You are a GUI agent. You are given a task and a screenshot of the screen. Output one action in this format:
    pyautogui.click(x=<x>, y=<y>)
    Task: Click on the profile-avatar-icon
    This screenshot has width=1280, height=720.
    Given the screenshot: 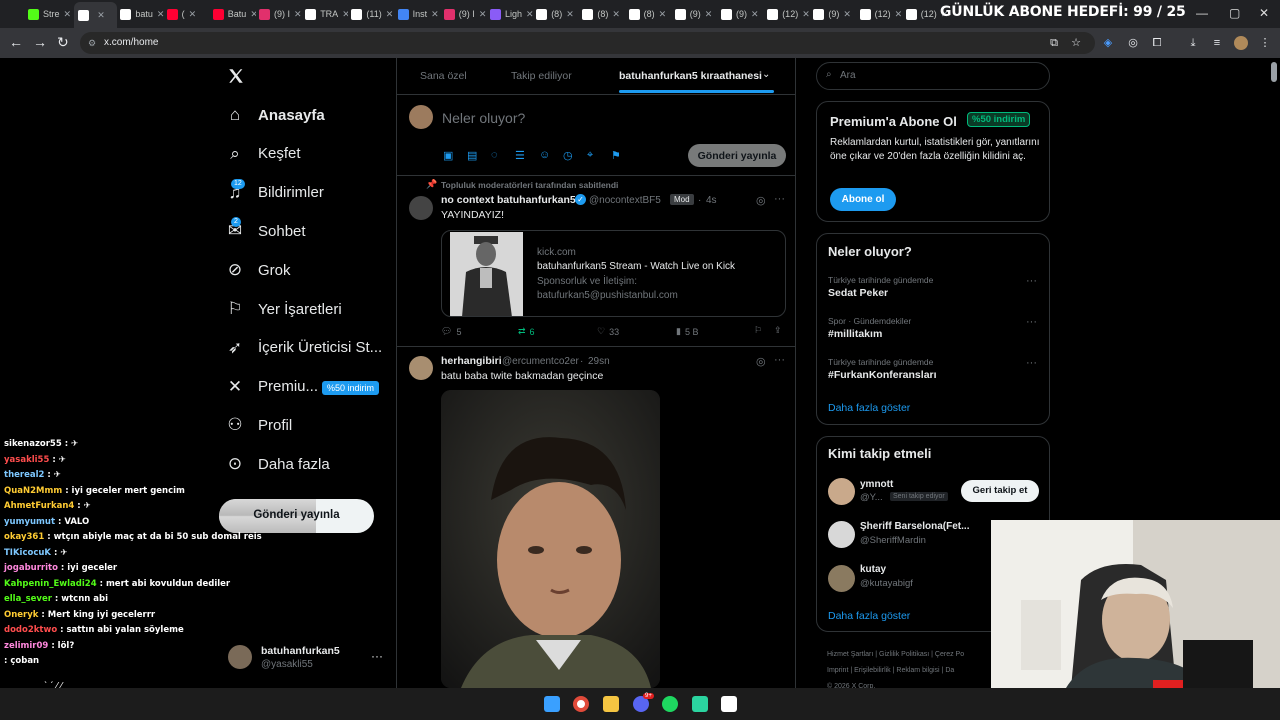 What is the action you would take?
    pyautogui.click(x=1241, y=43)
    